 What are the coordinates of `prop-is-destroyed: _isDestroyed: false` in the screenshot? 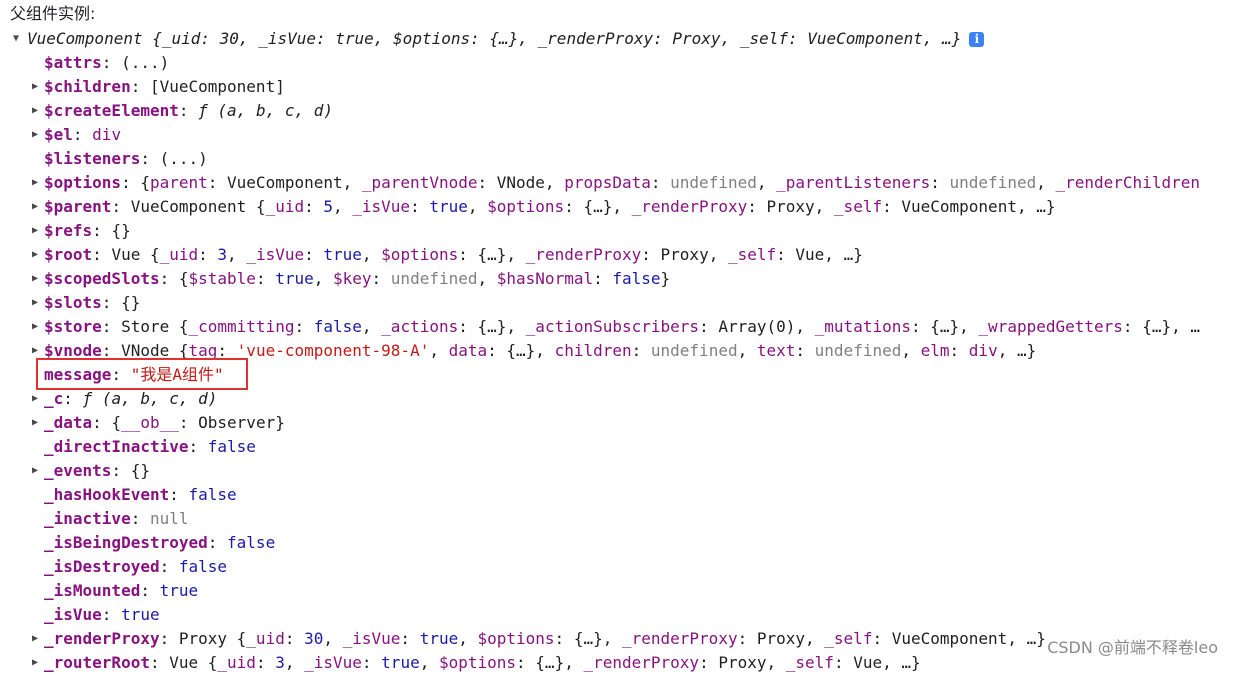 It's located at (617, 567).